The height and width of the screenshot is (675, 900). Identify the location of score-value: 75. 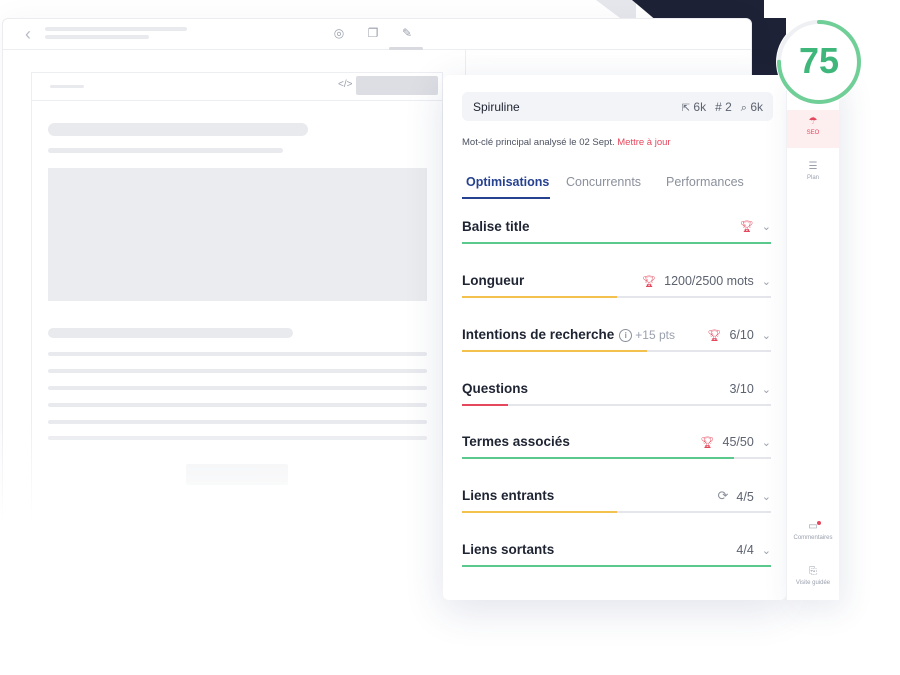
(819, 60).